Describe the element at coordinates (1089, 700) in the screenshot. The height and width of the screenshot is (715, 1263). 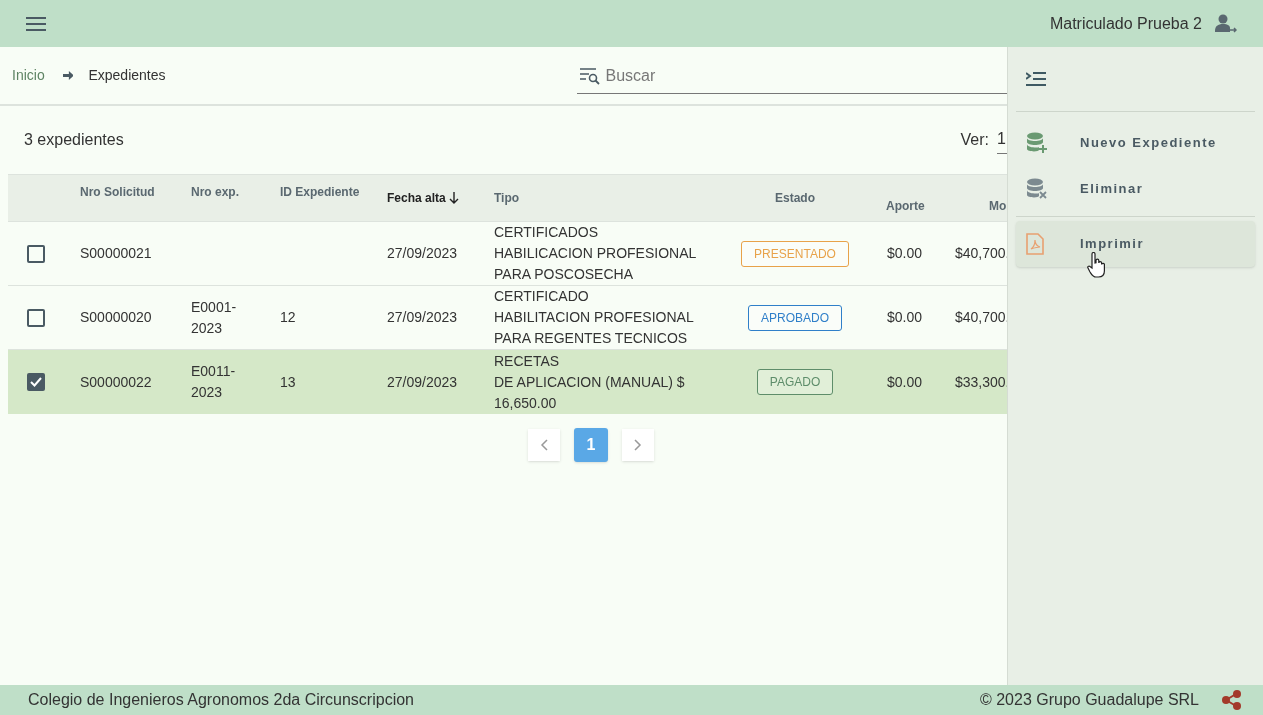
I see `copyright-text: © 2023 Grupo Guadalupe SRL` at that location.